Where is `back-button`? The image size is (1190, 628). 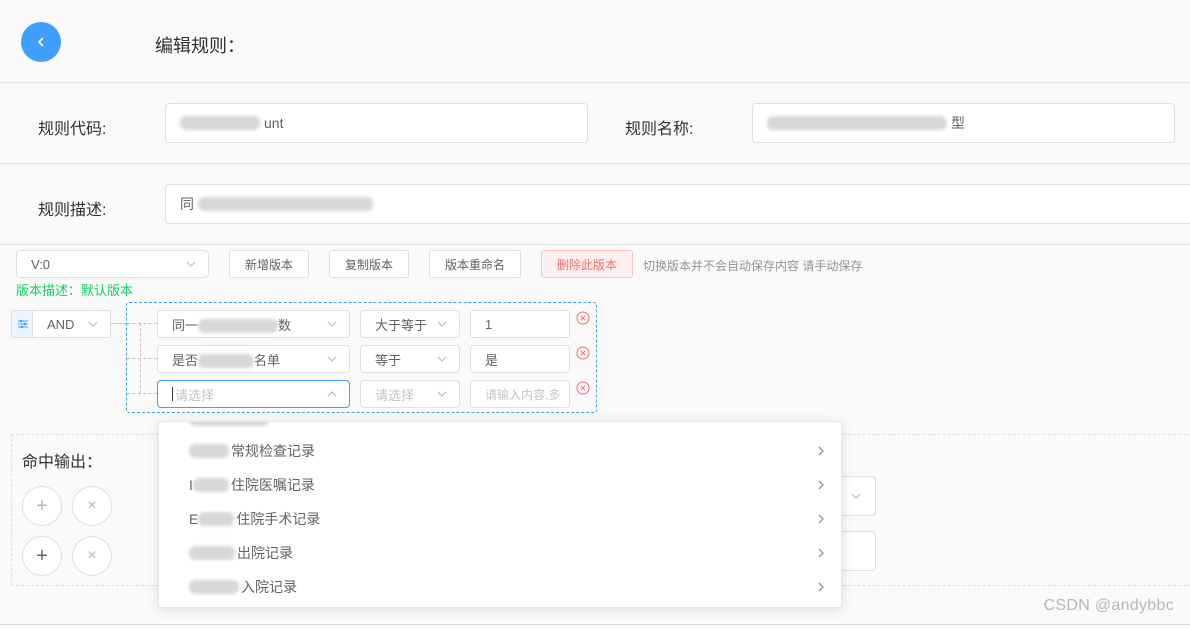 back-button is located at coordinates (41, 42).